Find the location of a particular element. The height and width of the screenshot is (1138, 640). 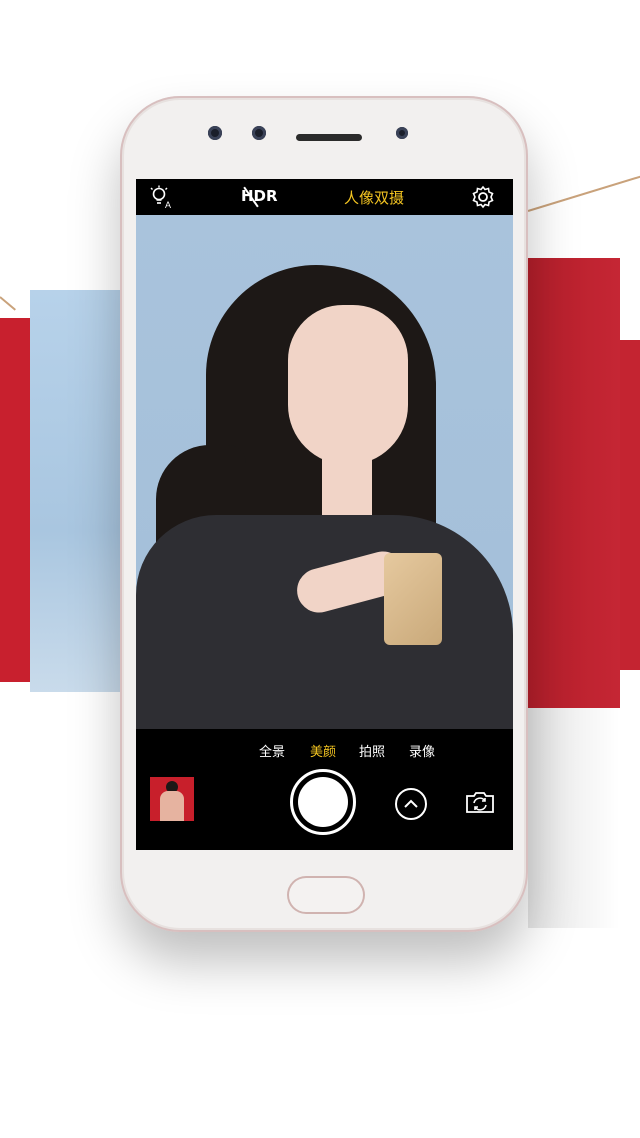

mode-title: 人像双摄 is located at coordinates (374, 197).